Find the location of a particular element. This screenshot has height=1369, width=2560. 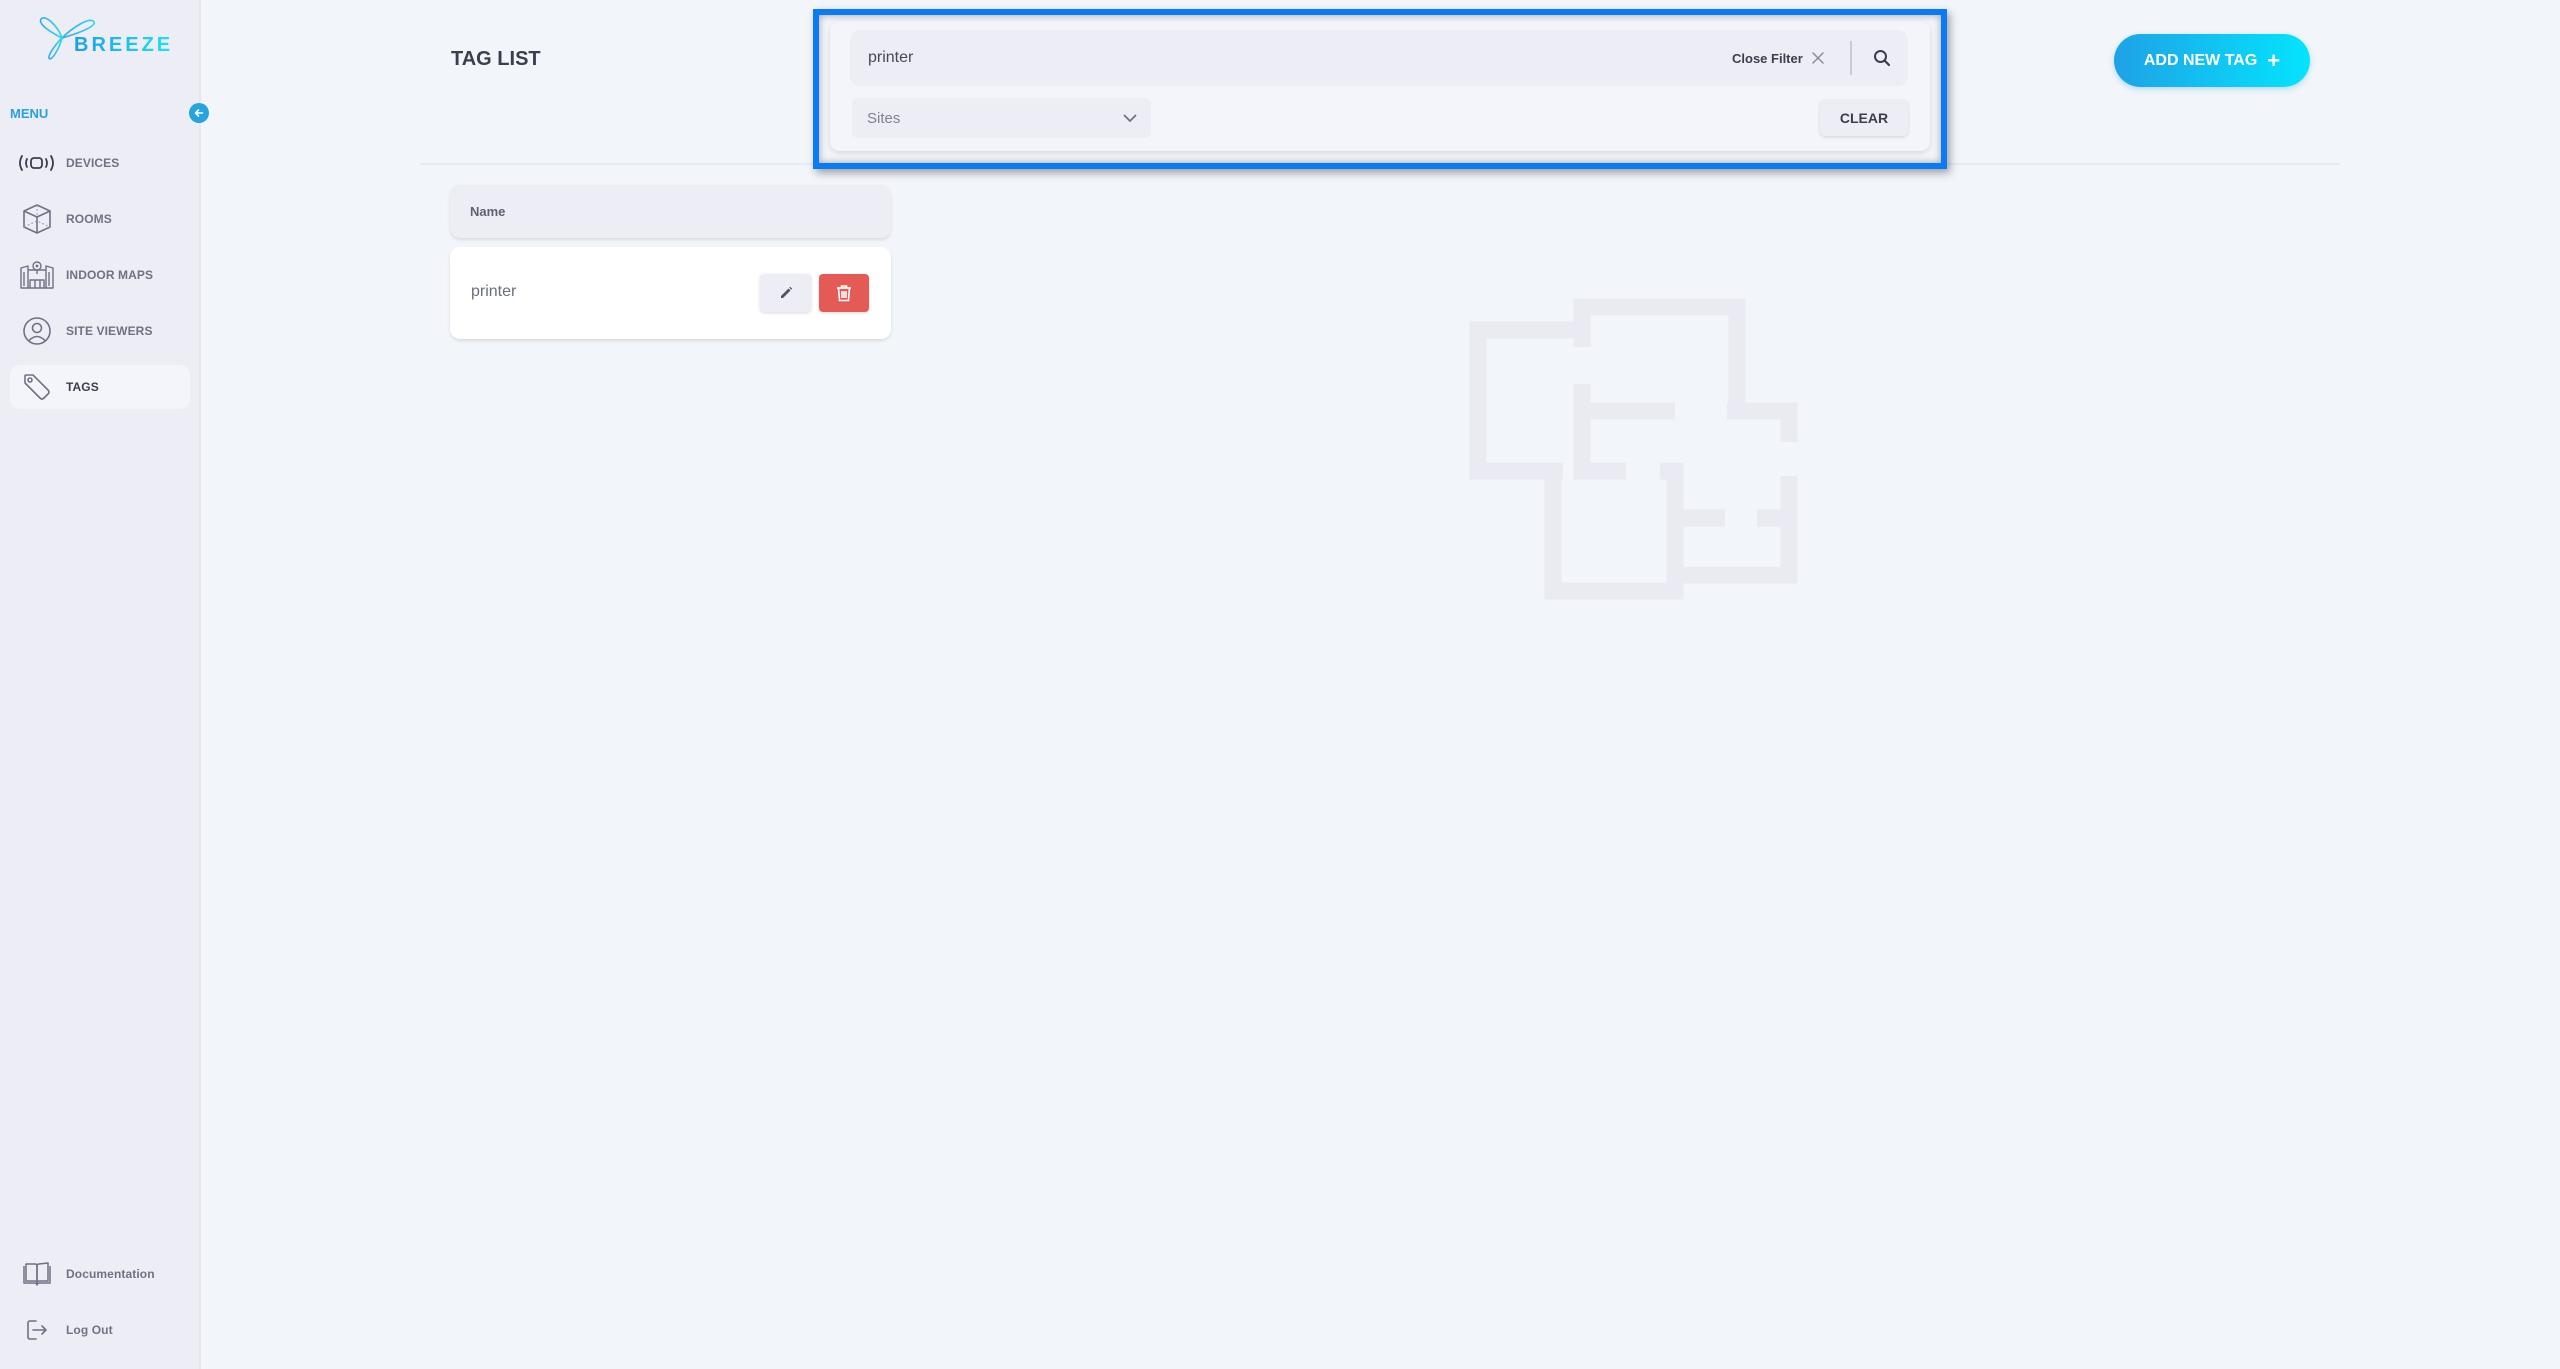

collapse-sidebar-button is located at coordinates (199, 113).